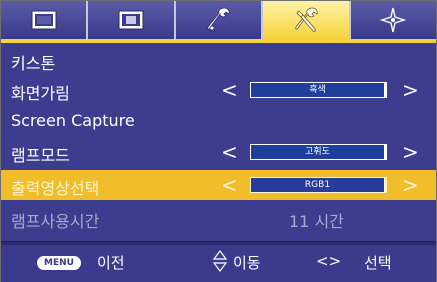 The image size is (437, 282). What do you see at coordinates (218, 243) in the screenshot?
I see `footer-divider` at bounding box center [218, 243].